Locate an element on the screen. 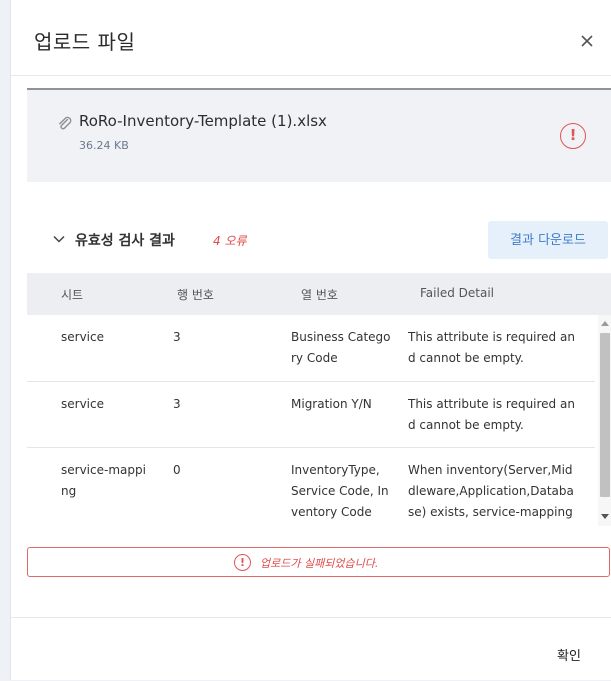  dialog-title: 업로드 파일 is located at coordinates (85, 42).